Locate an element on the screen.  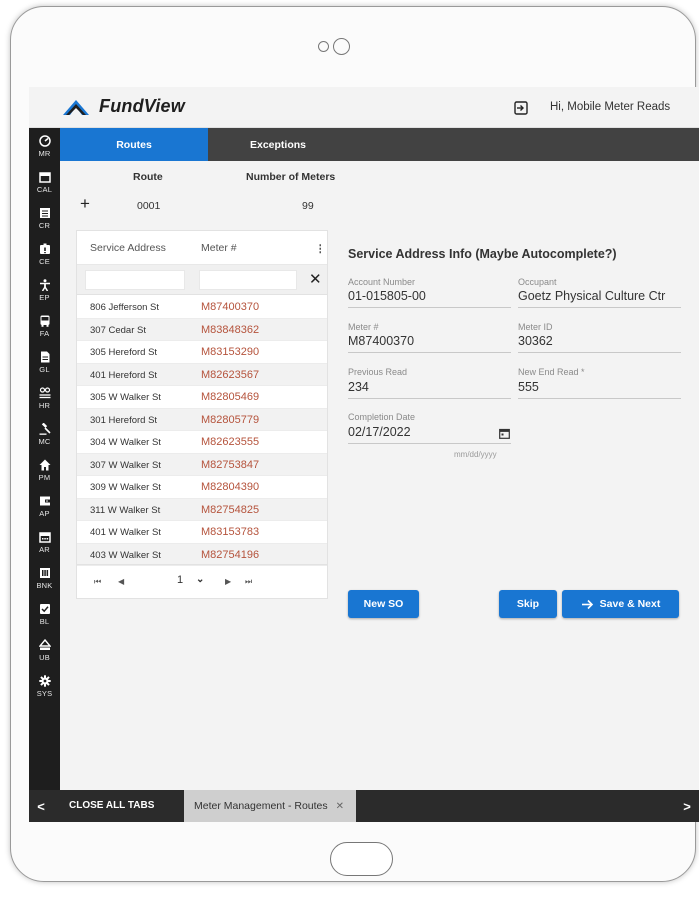
account-number-label: Account Number is located at coordinates (382, 282).